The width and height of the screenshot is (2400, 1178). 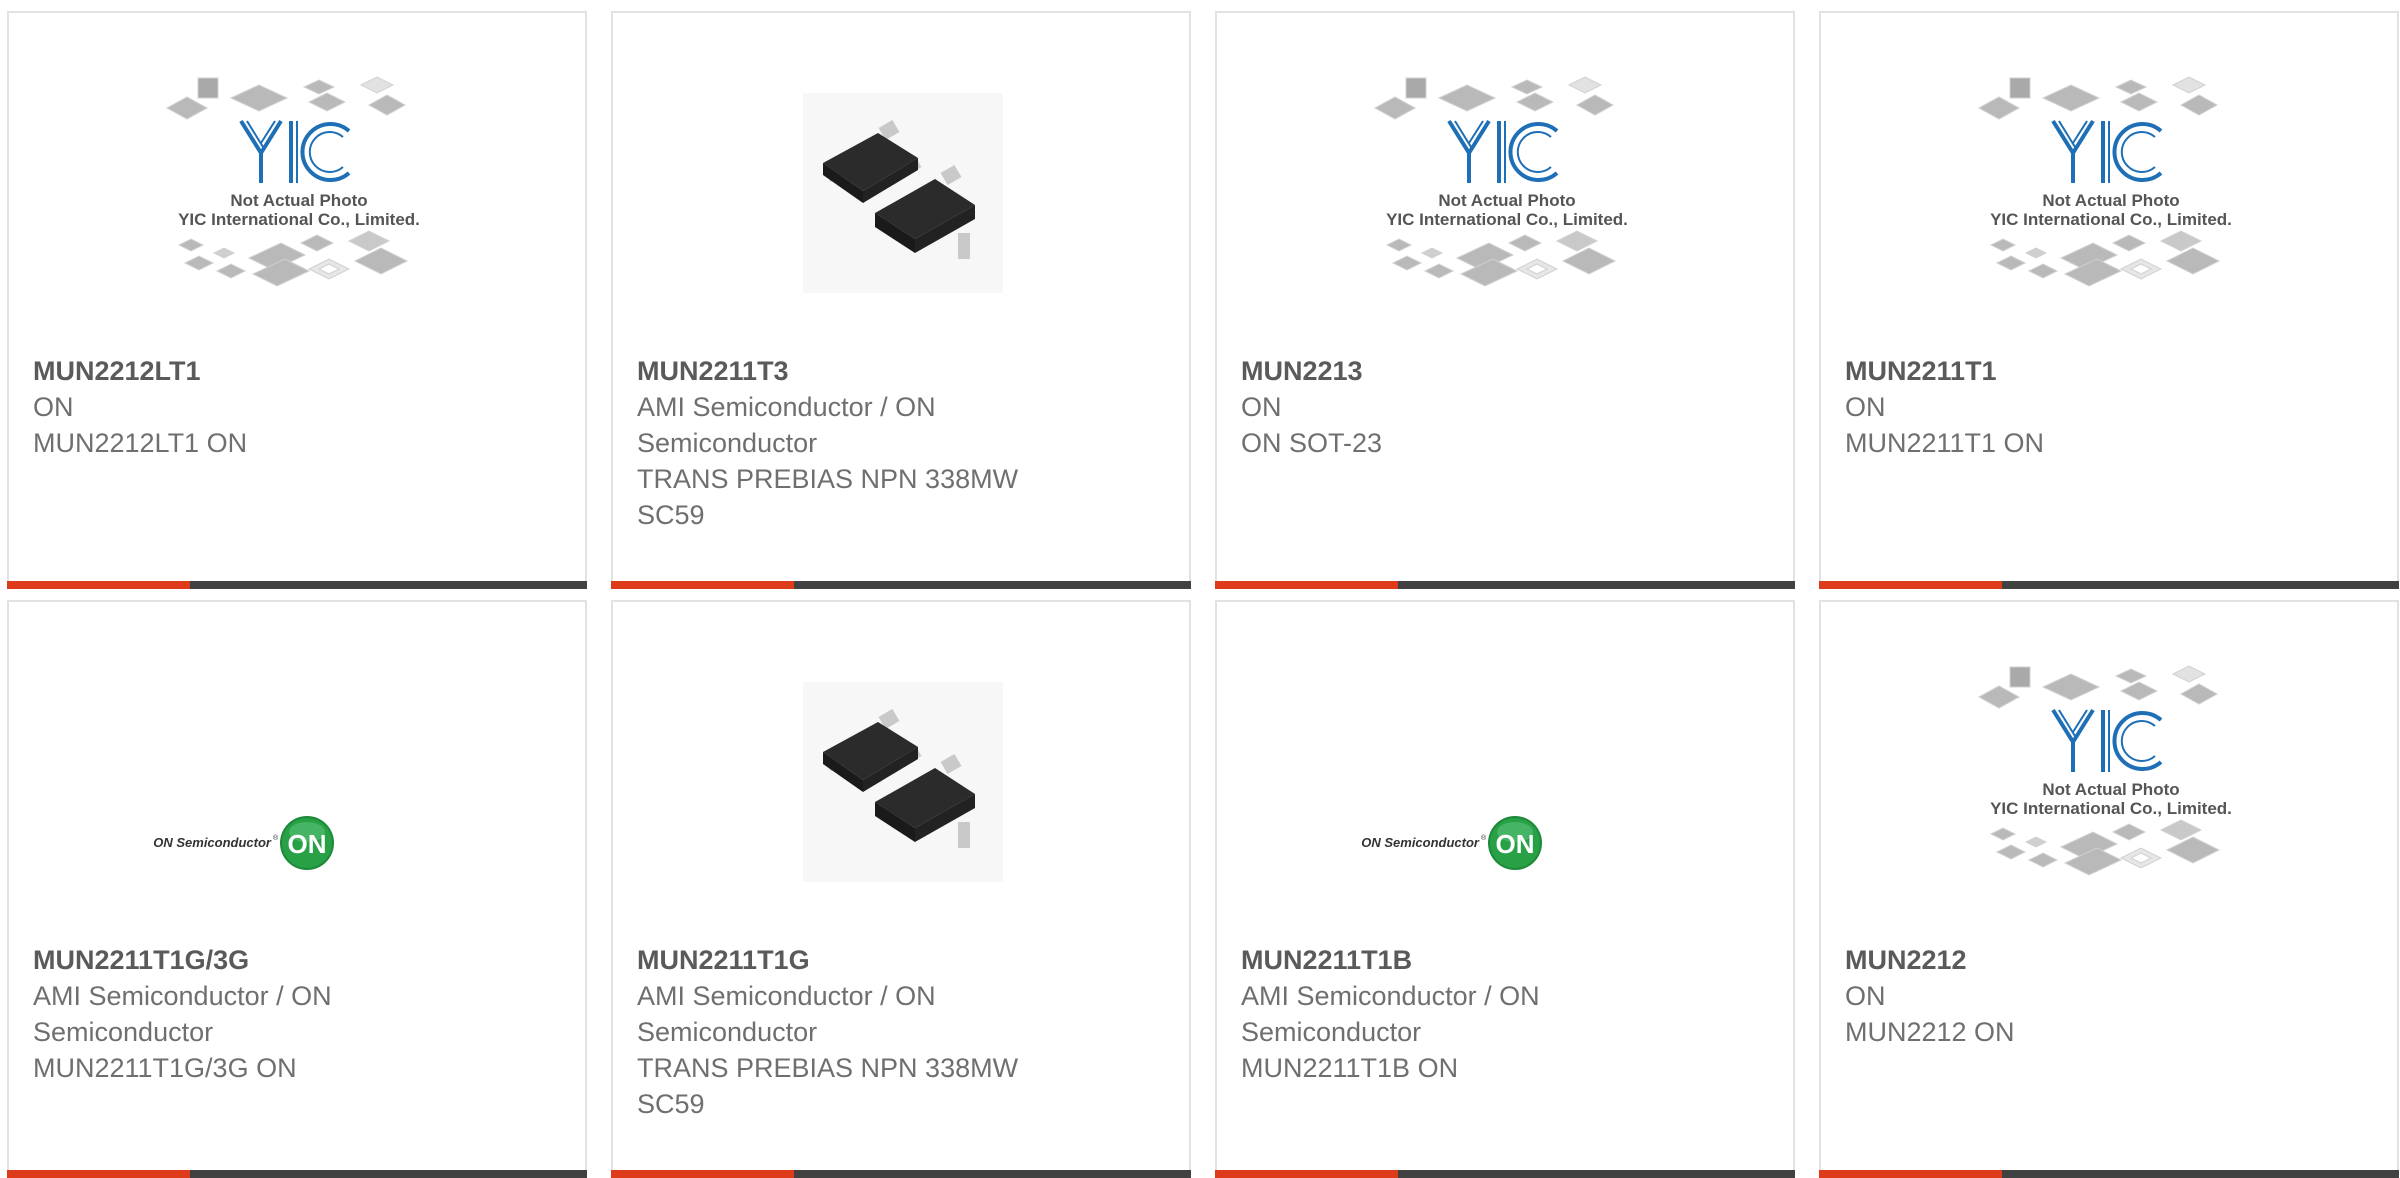 I want to click on product-info: MUN2212 ON MUN2212 ON, so click(x=2111, y=996).